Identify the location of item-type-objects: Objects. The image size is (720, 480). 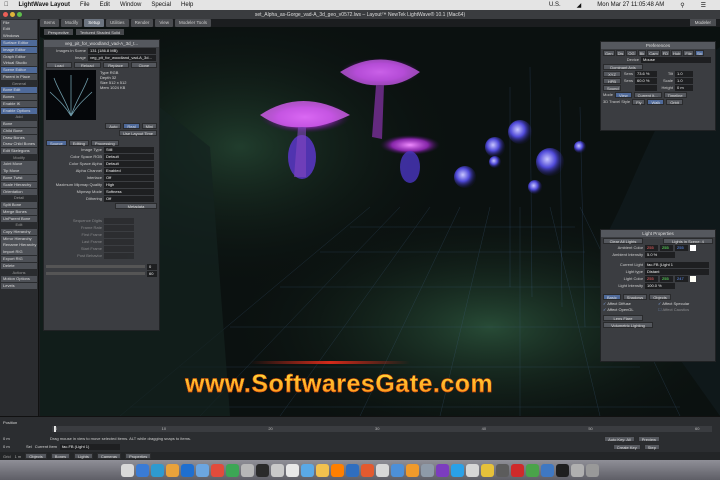
(36, 456).